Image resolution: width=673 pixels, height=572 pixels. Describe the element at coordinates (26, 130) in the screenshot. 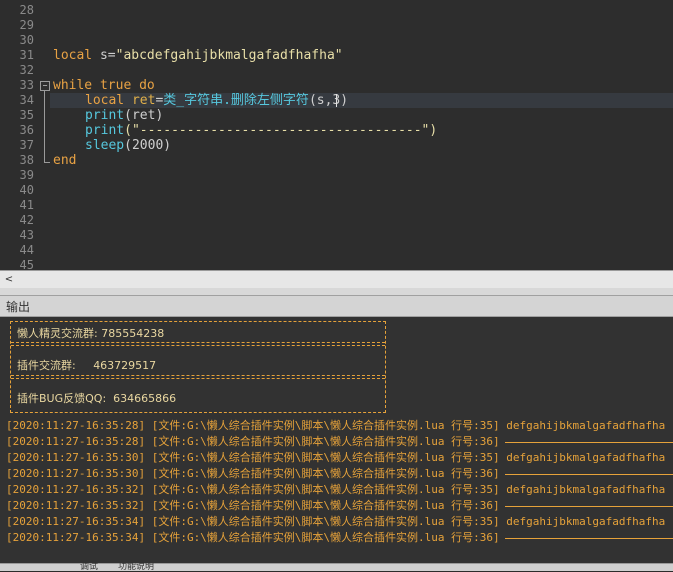

I see `line-number: 36` at that location.